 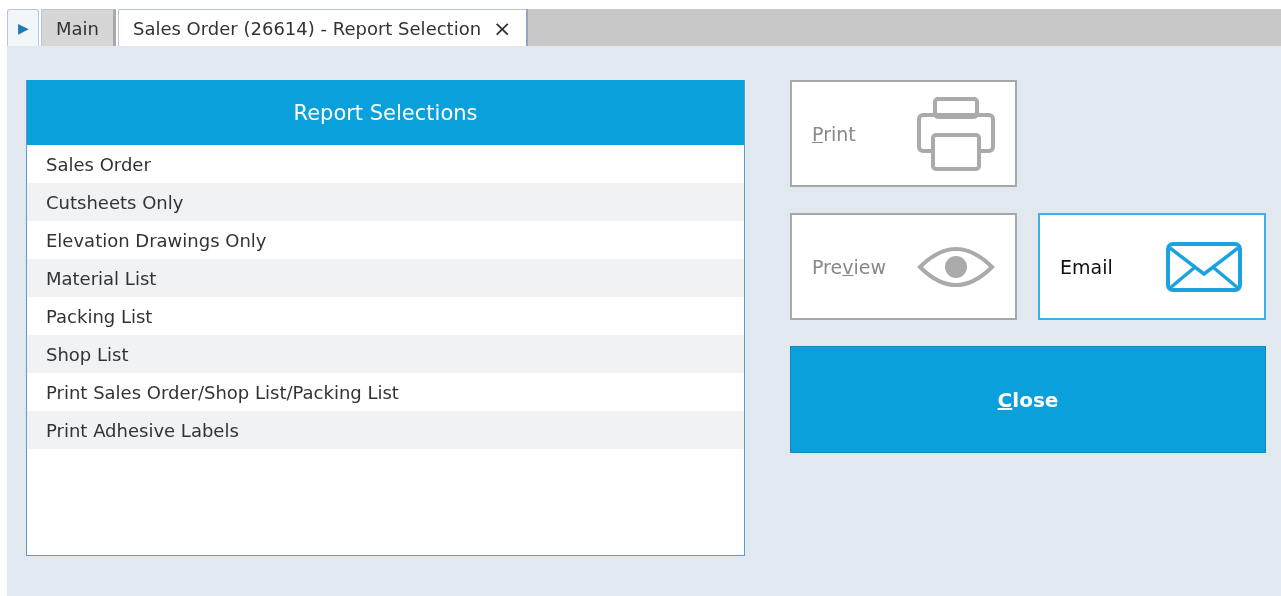 What do you see at coordinates (1152, 266) in the screenshot?
I see `email-button: Email` at bounding box center [1152, 266].